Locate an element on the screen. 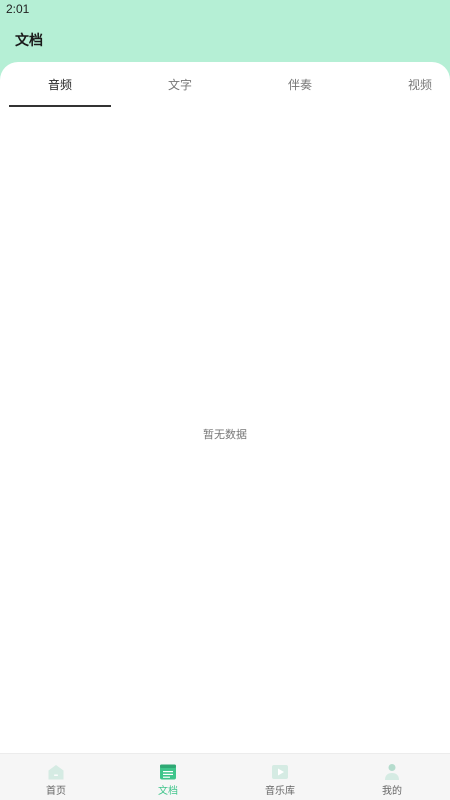  nav-label-document: 文档 is located at coordinates (168, 791).